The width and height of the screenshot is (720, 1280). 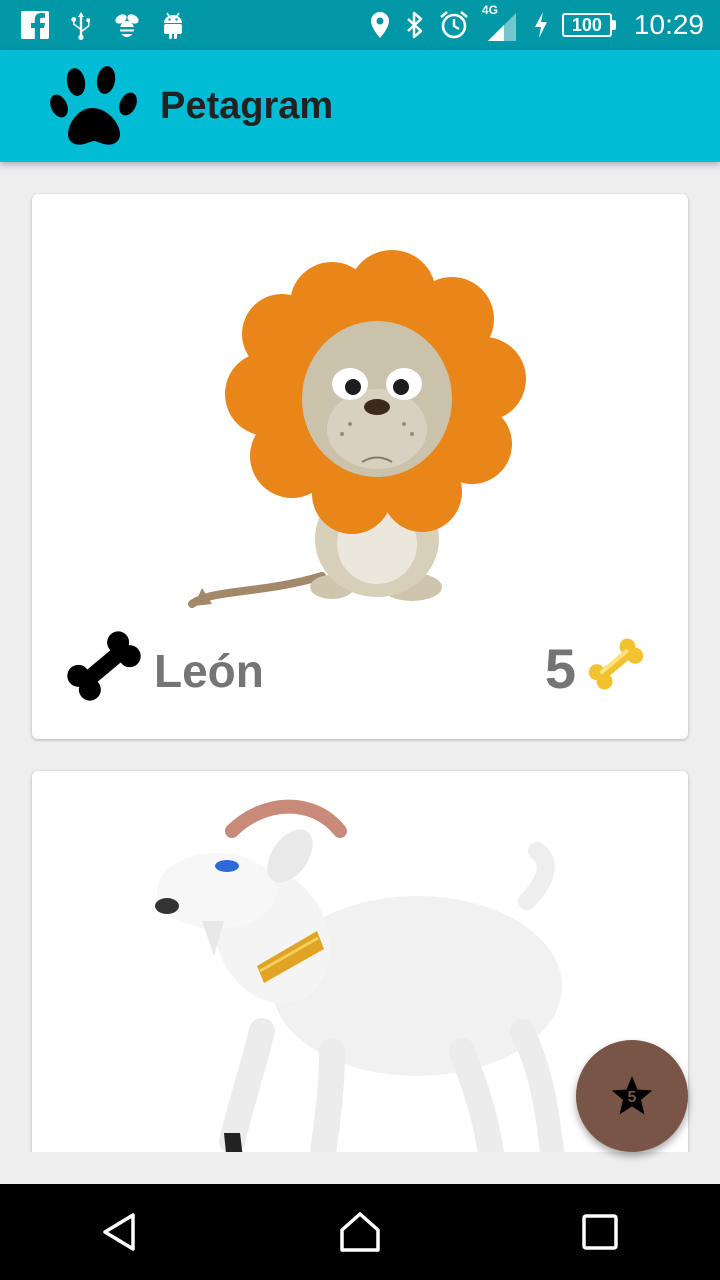 I want to click on notification-icons, so click(x=103, y=25).